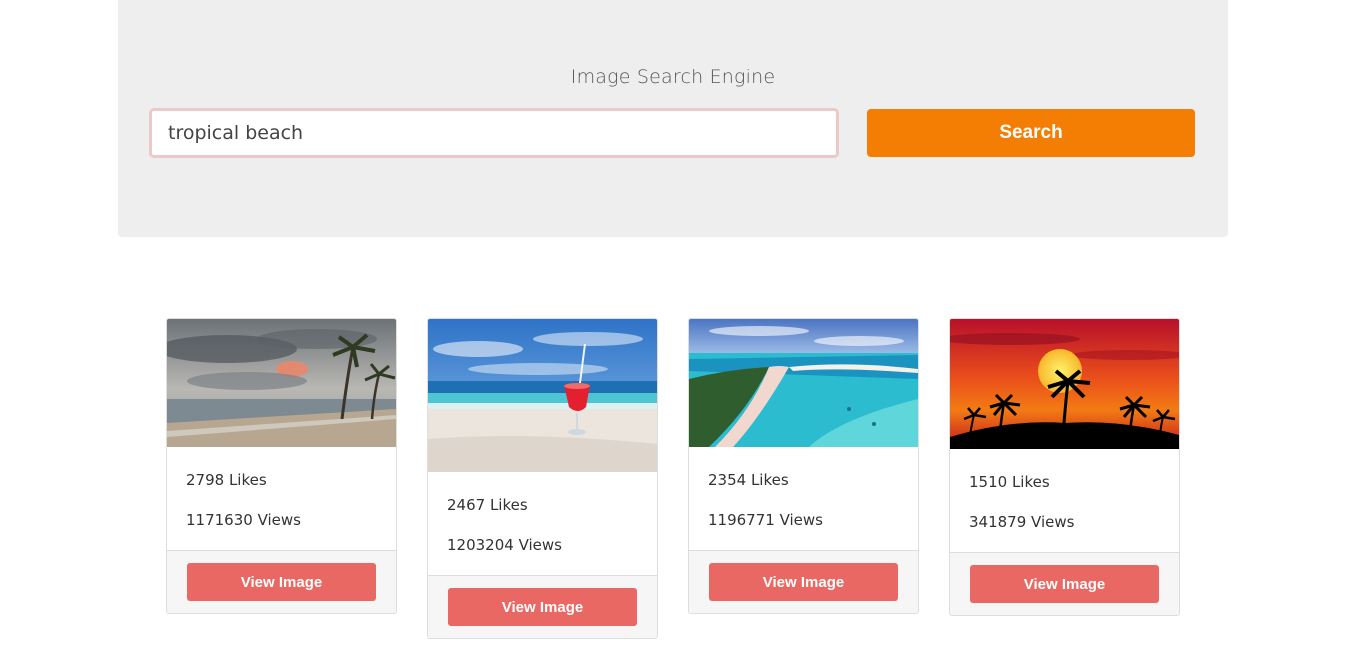  I want to click on search-button: Search, so click(1031, 133).